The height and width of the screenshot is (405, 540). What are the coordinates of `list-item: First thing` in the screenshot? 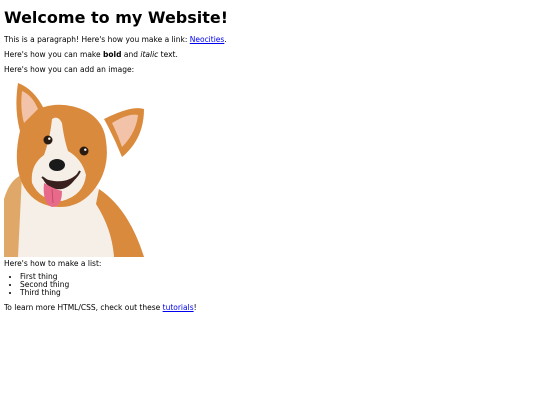 It's located at (278, 277).